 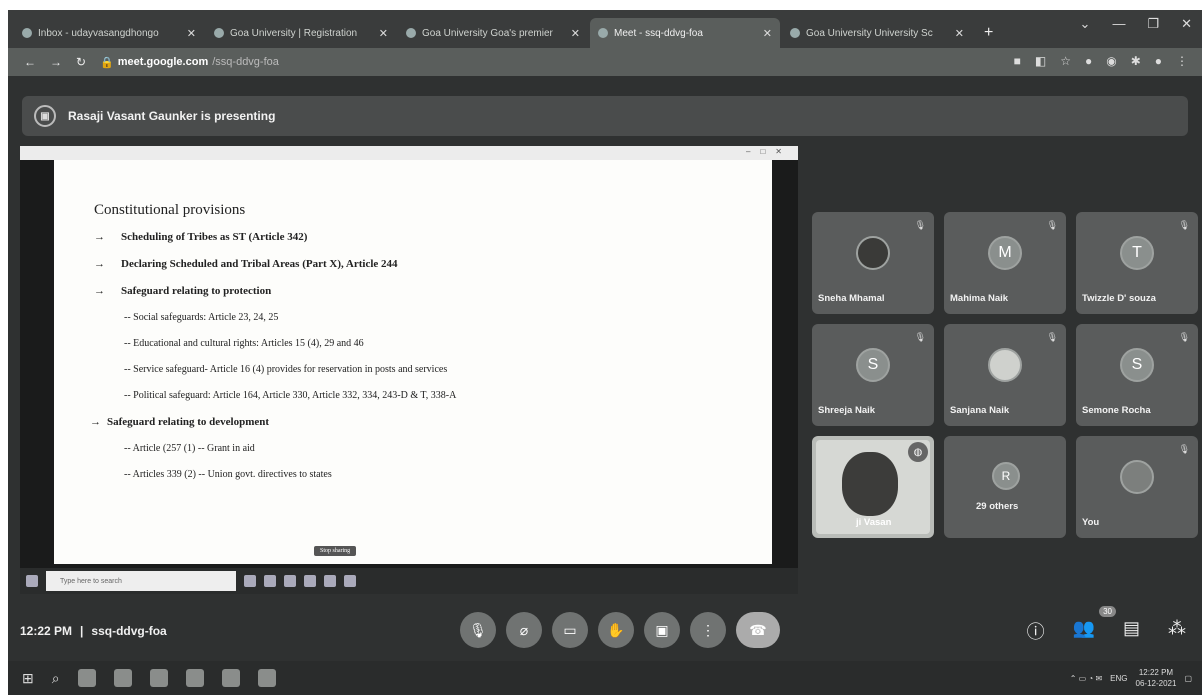 What do you see at coordinates (478, 630) in the screenshot?
I see `mic-off-button: 🎙` at bounding box center [478, 630].